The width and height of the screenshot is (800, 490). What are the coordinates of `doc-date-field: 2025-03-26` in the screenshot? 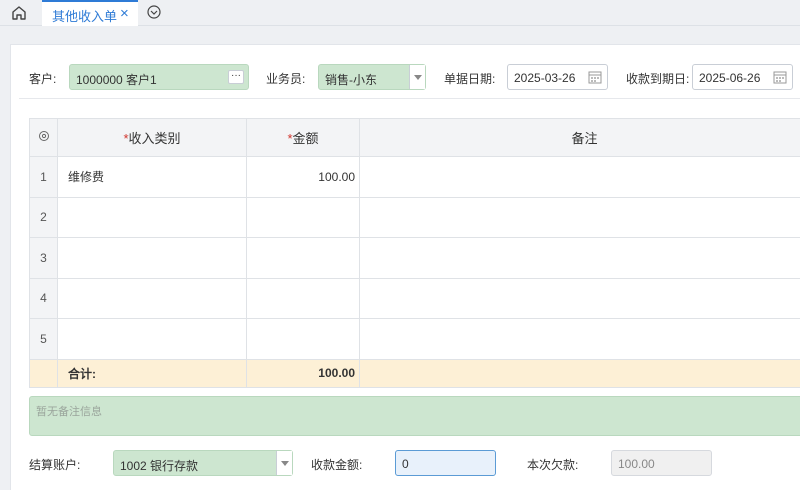 It's located at (557, 77).